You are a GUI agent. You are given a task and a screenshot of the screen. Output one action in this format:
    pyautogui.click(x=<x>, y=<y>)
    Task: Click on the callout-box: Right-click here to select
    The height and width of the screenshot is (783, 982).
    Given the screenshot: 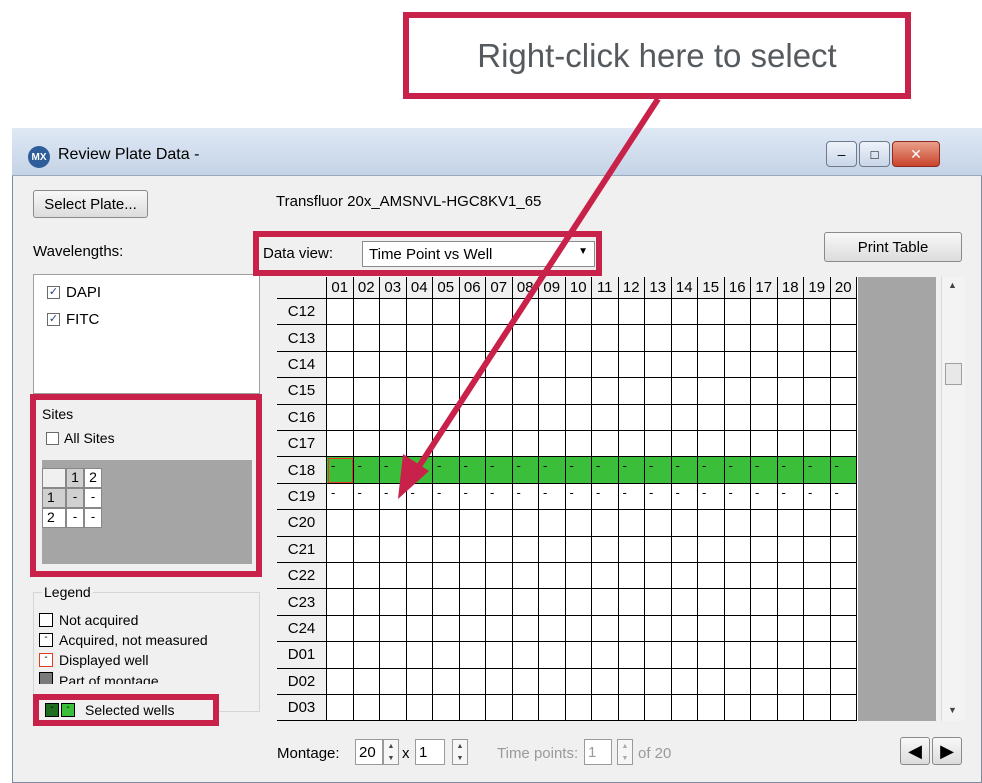 What is the action you would take?
    pyautogui.click(x=657, y=55)
    